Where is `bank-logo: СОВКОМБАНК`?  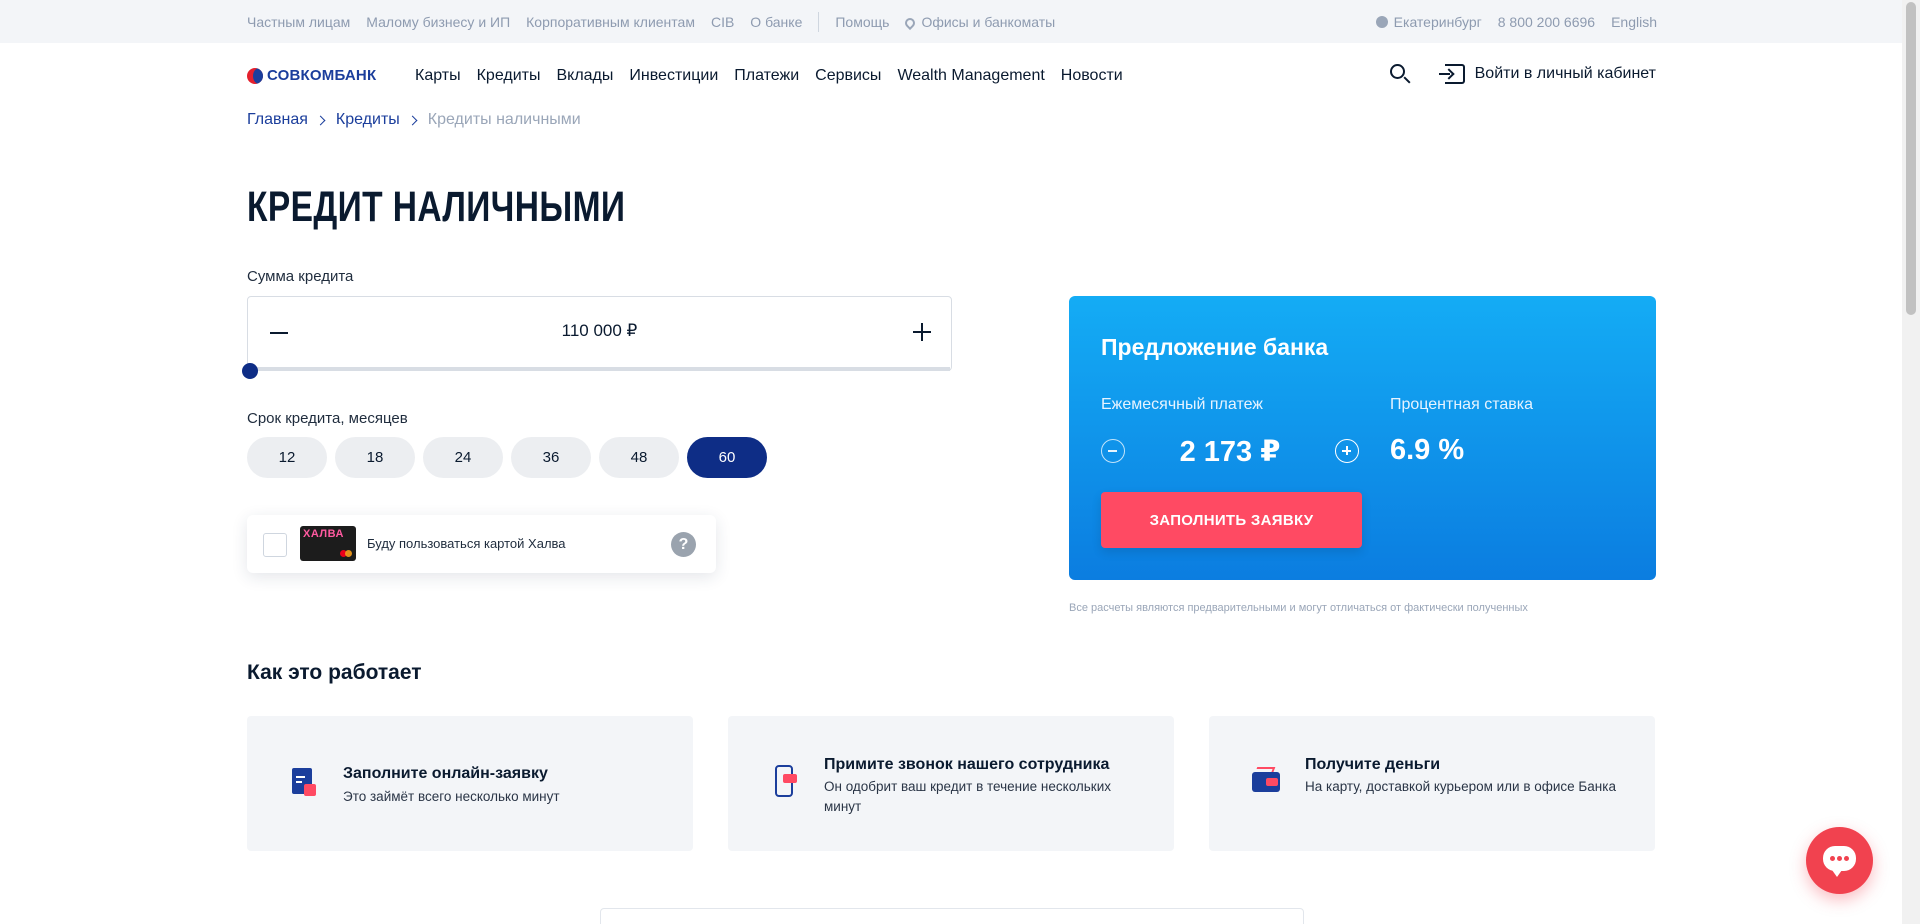
bank-logo: СОВКОМБАНК is located at coordinates (311, 75).